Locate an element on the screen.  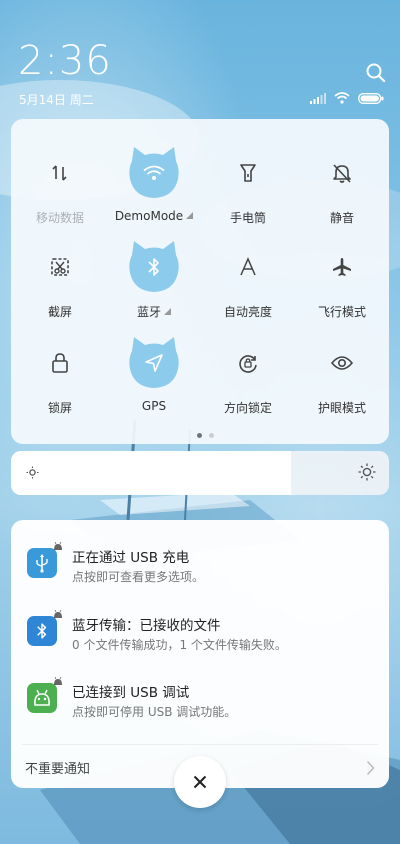
wifi-icon is located at coordinates (154, 173).